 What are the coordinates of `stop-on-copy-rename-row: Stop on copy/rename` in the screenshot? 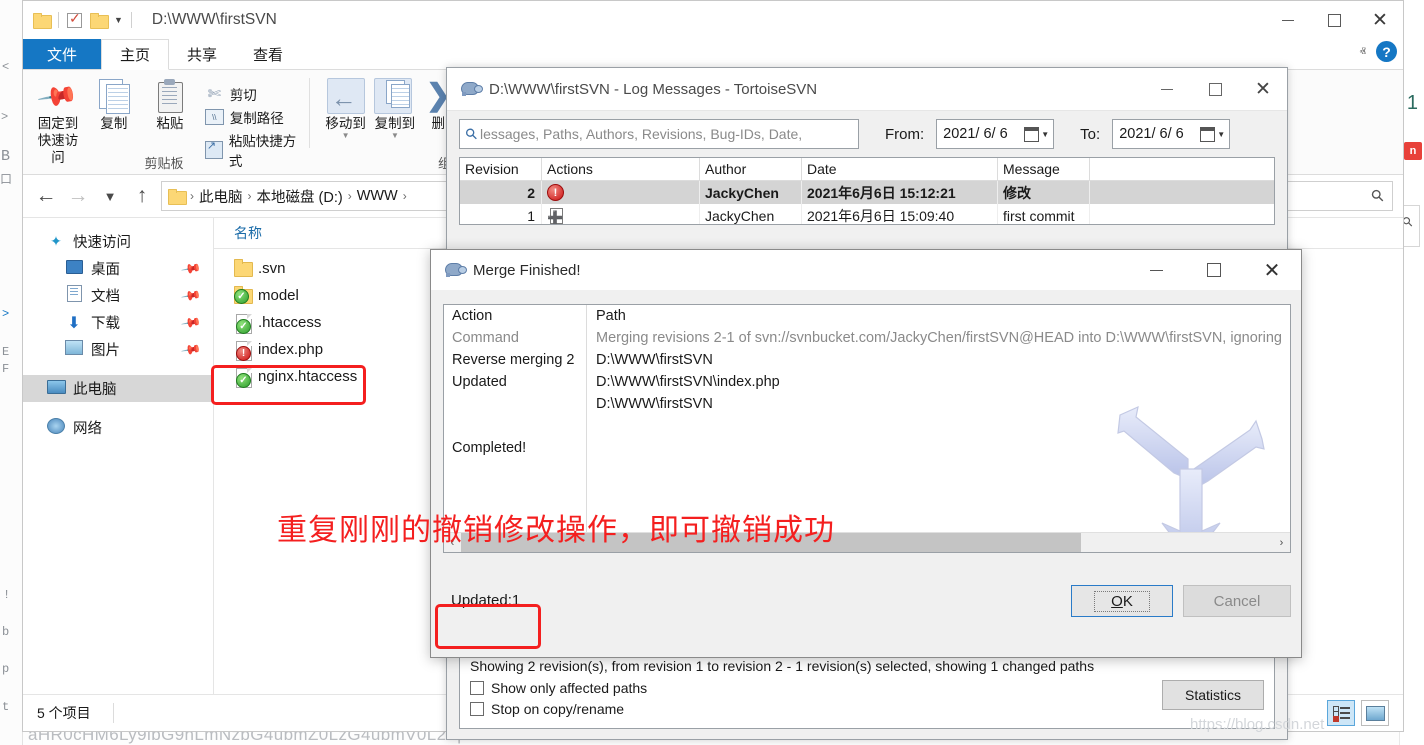 It's located at (867, 709).